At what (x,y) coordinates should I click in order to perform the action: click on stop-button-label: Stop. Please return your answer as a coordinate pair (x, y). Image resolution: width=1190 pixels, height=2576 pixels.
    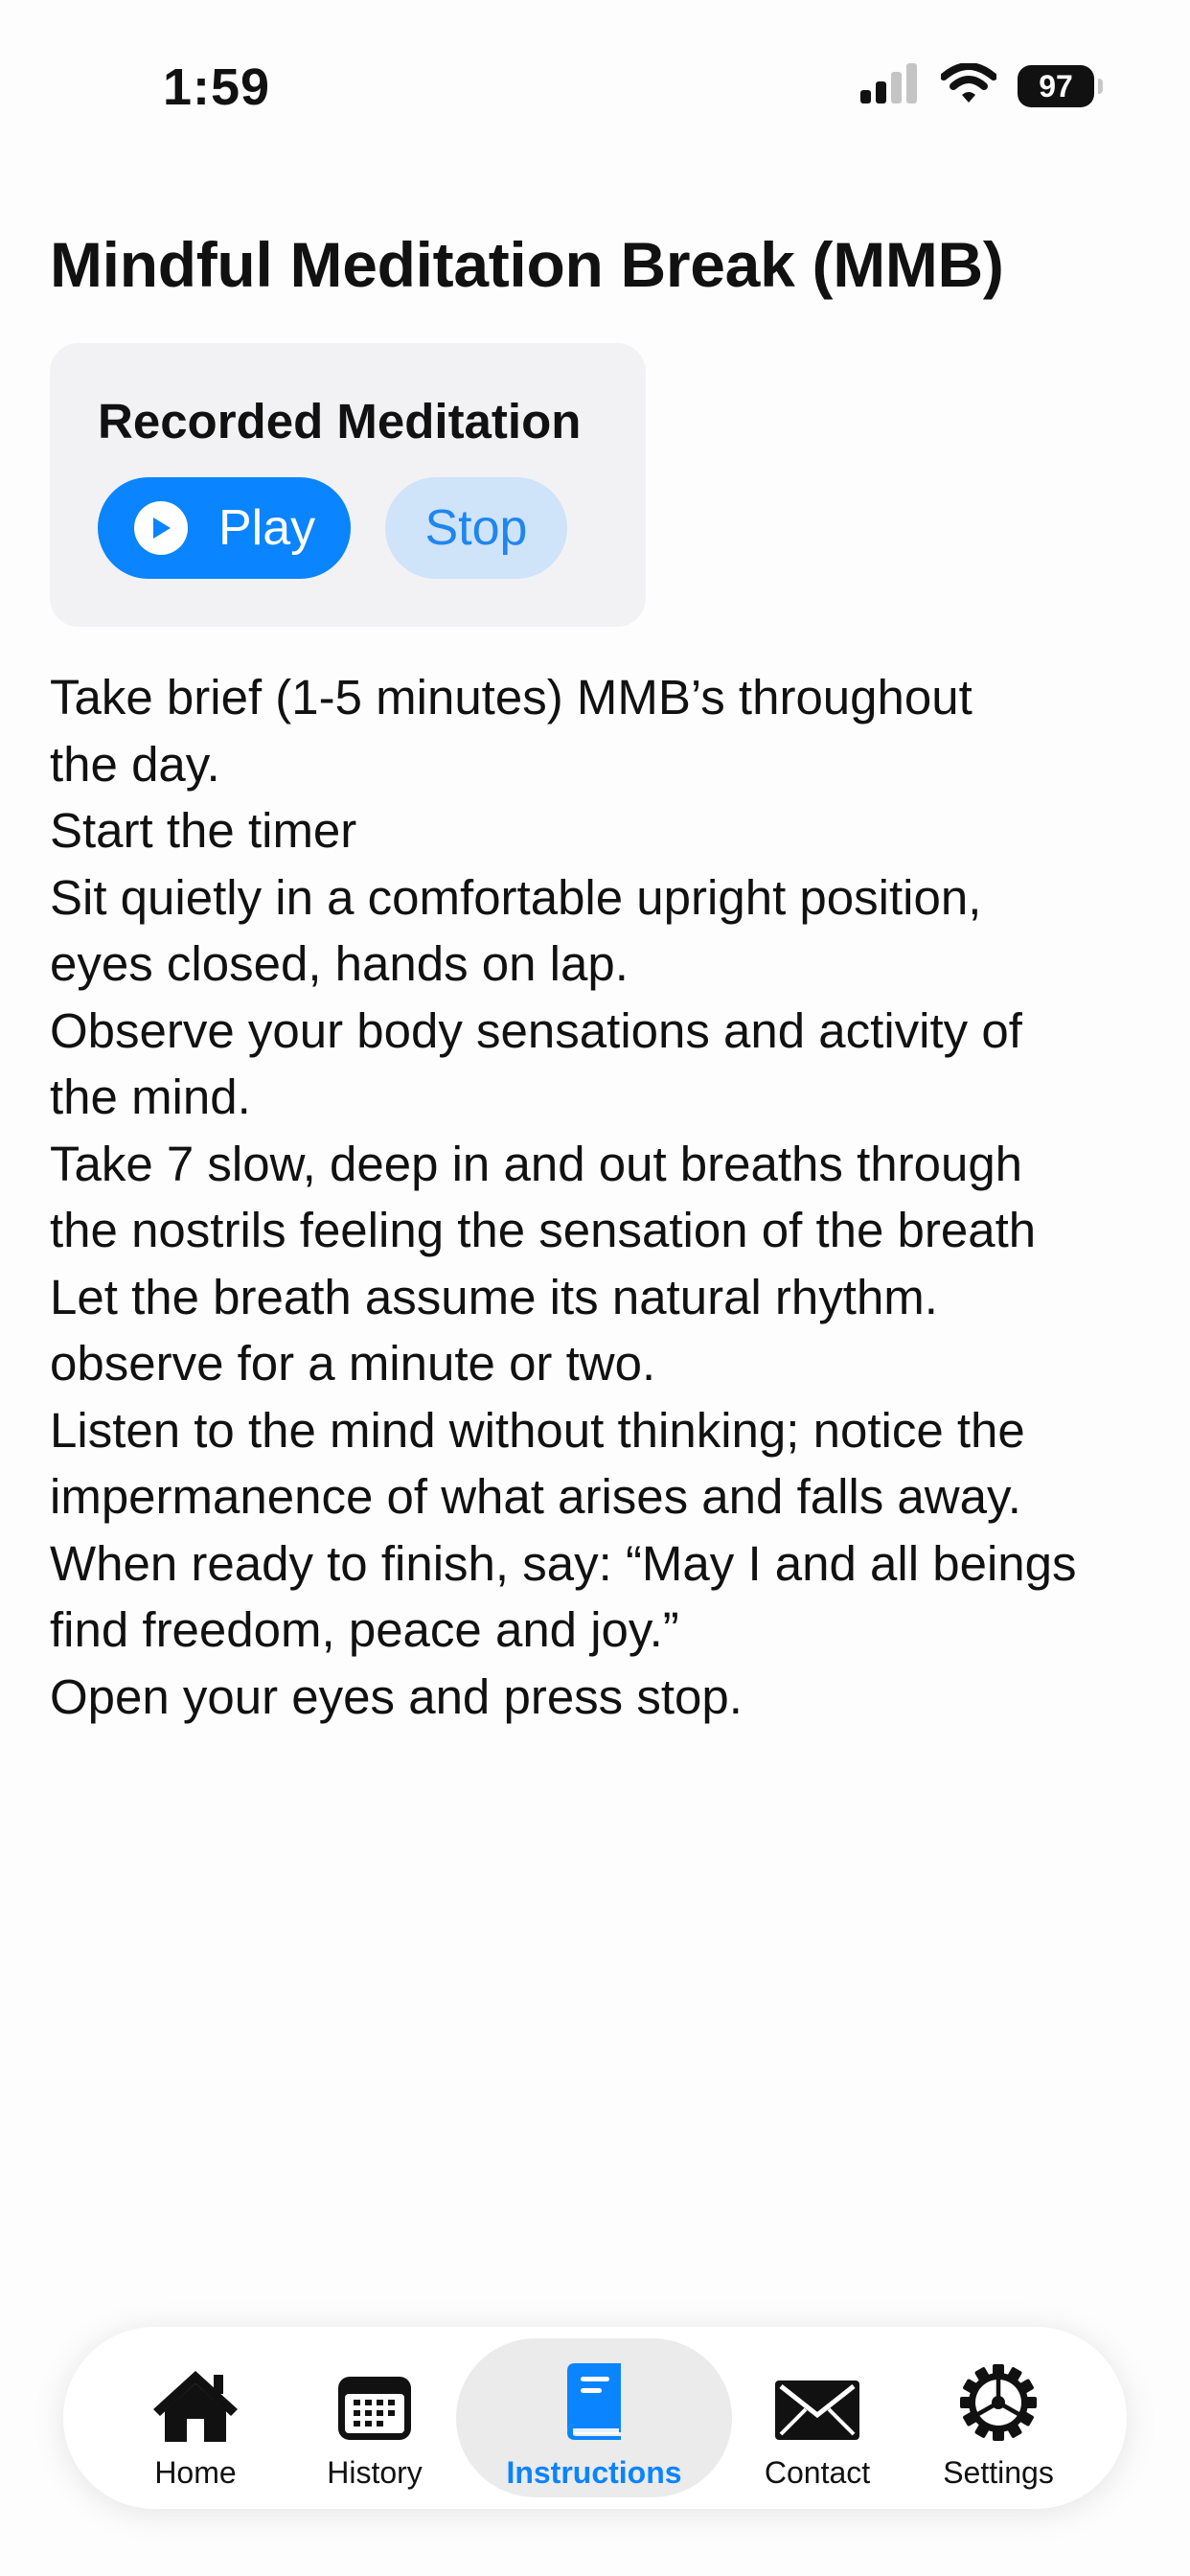
    Looking at the image, I should click on (476, 528).